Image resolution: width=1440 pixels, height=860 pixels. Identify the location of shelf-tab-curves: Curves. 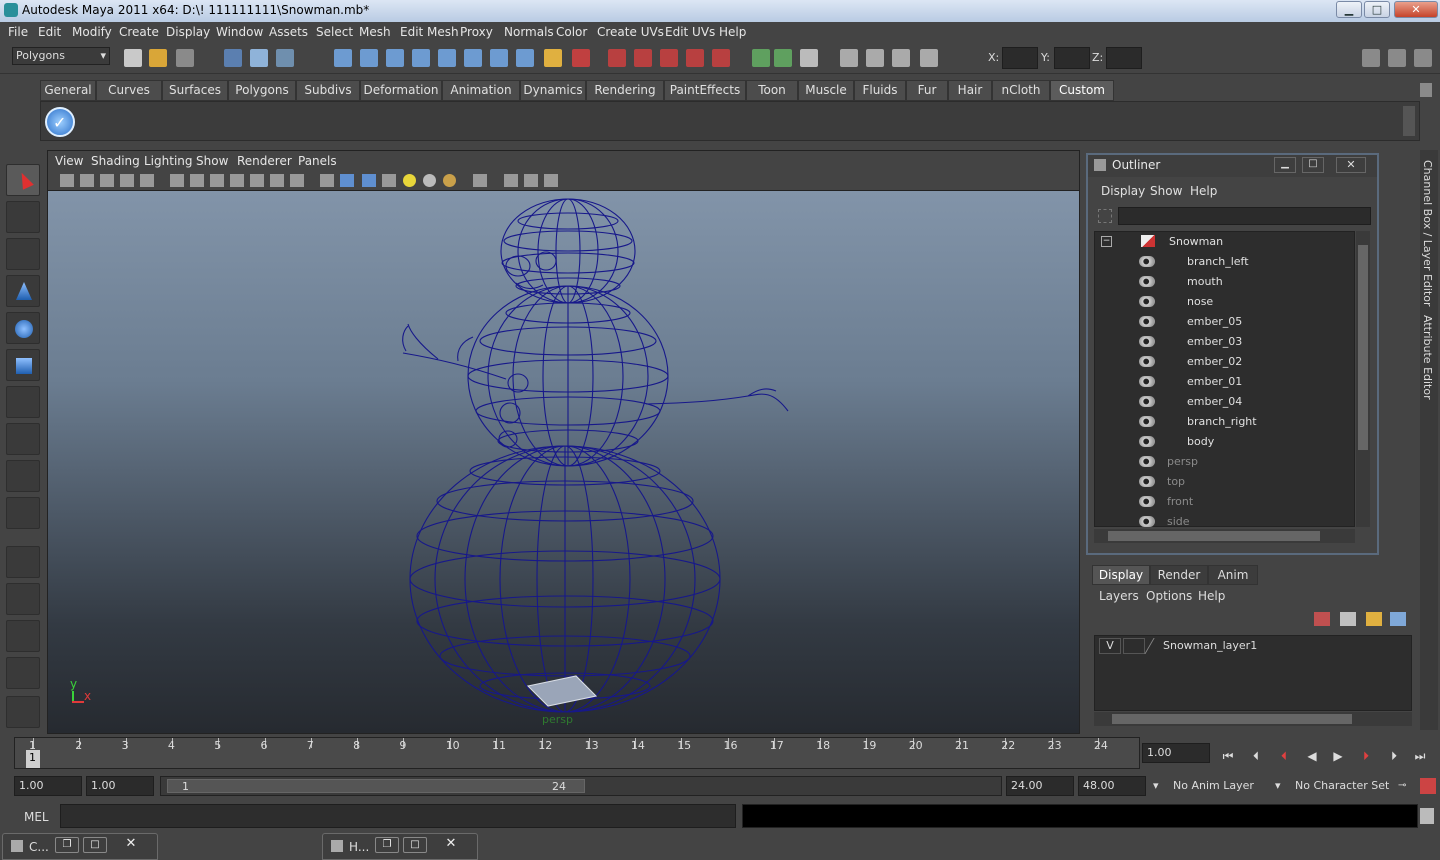
(129, 90).